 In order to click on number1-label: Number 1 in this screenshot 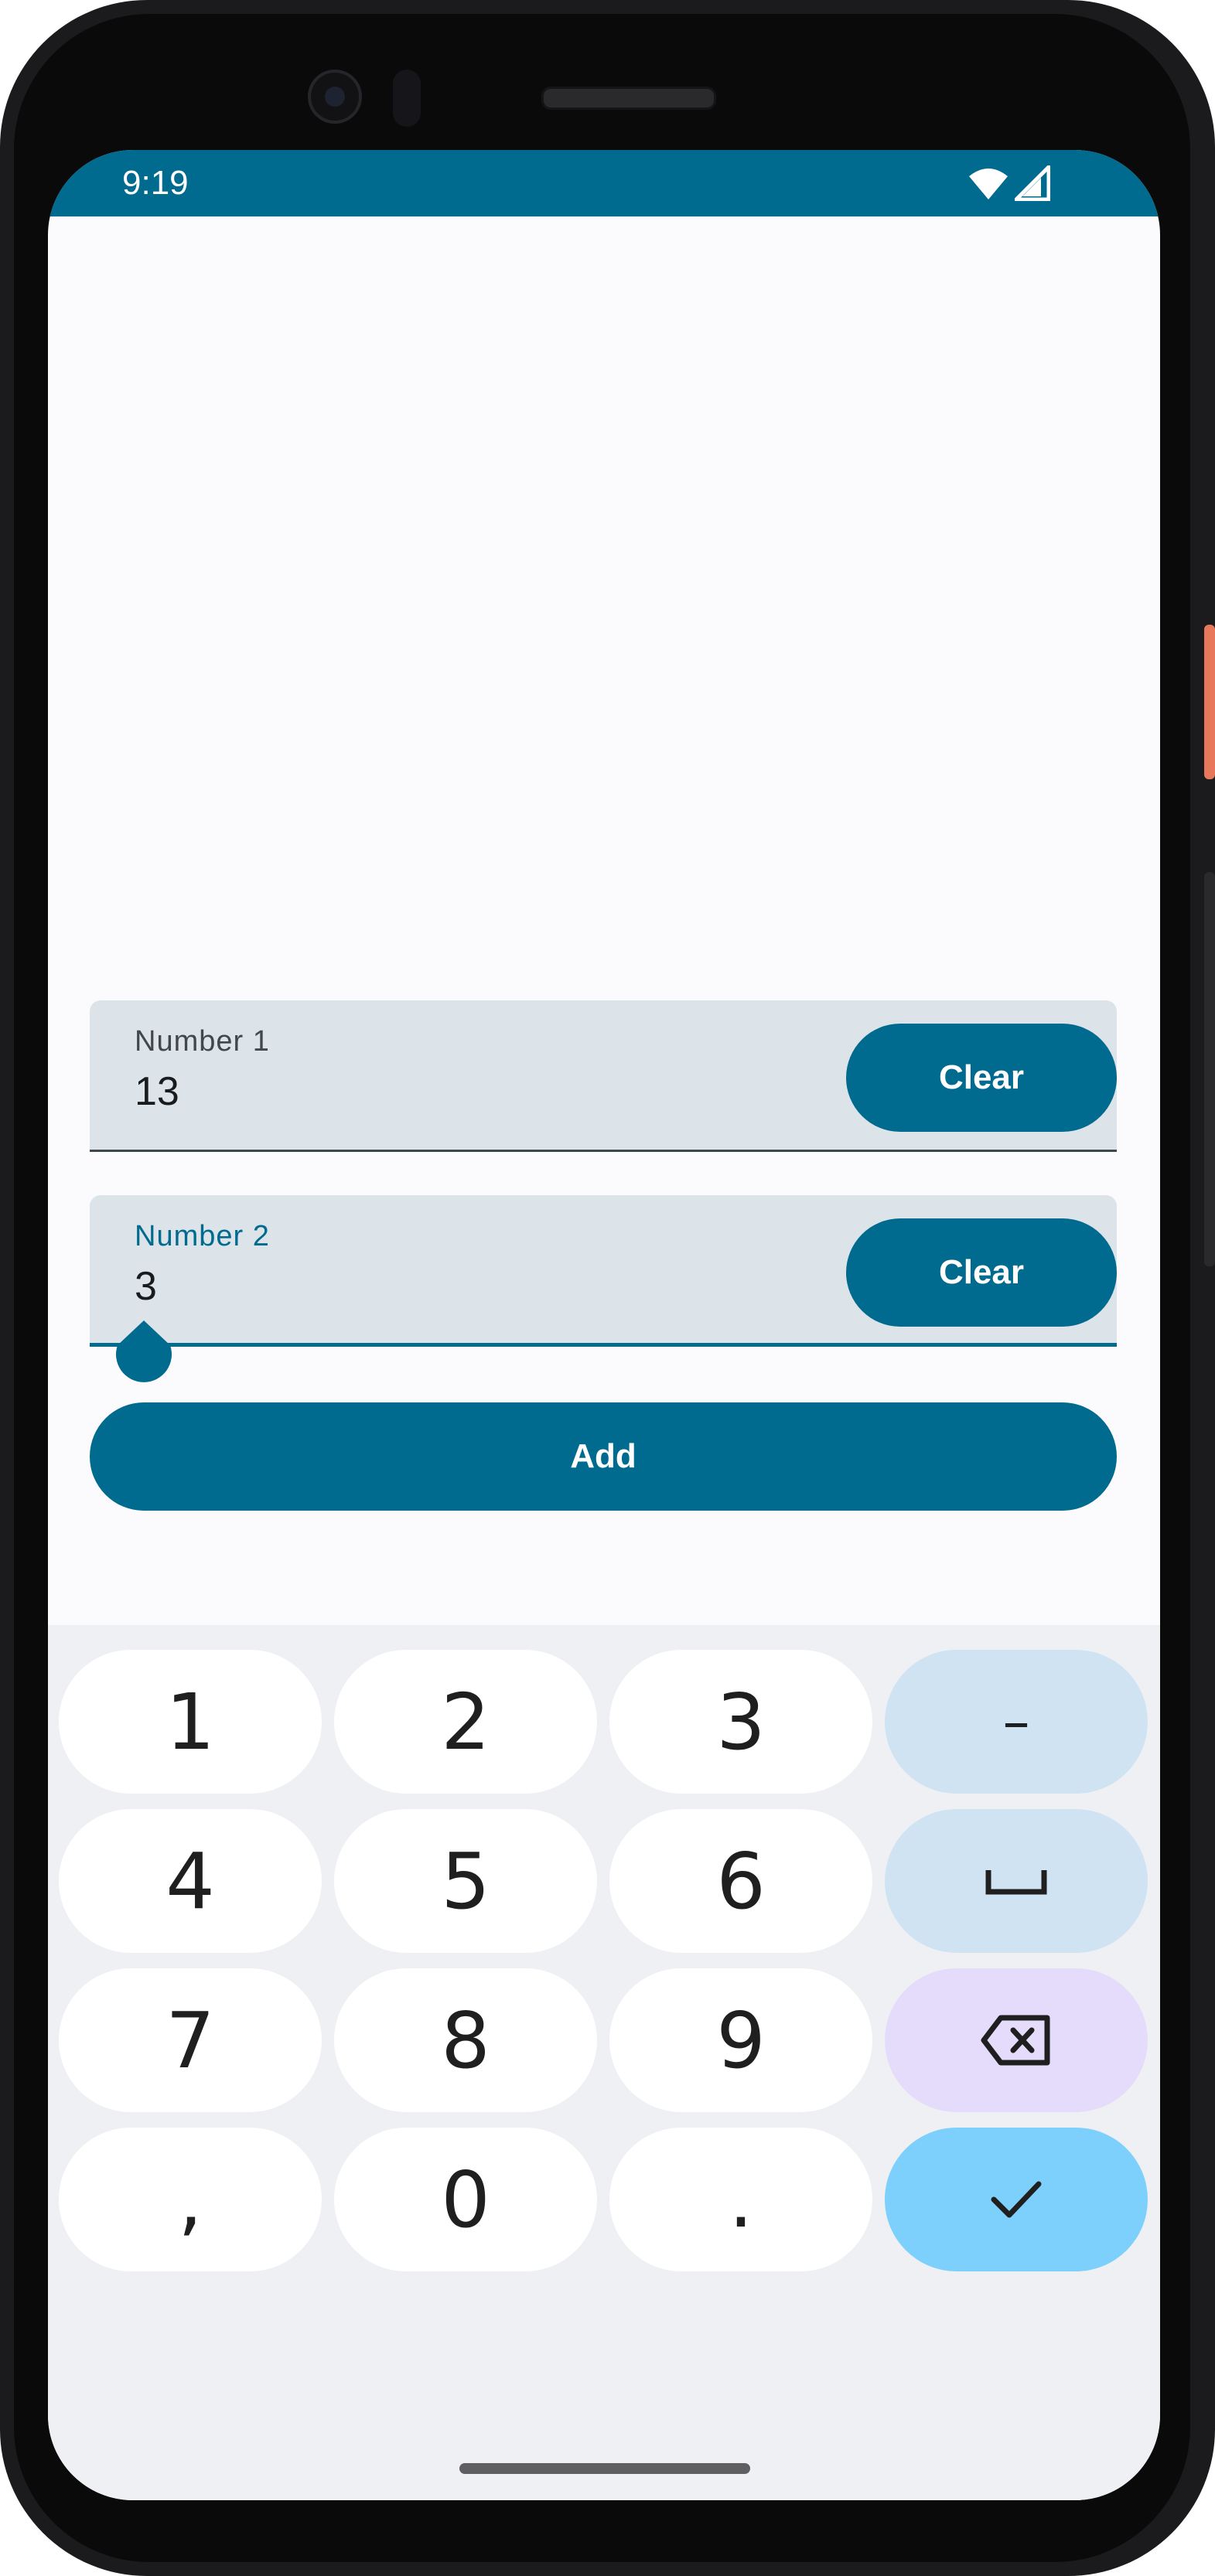, I will do `click(202, 1041)`.